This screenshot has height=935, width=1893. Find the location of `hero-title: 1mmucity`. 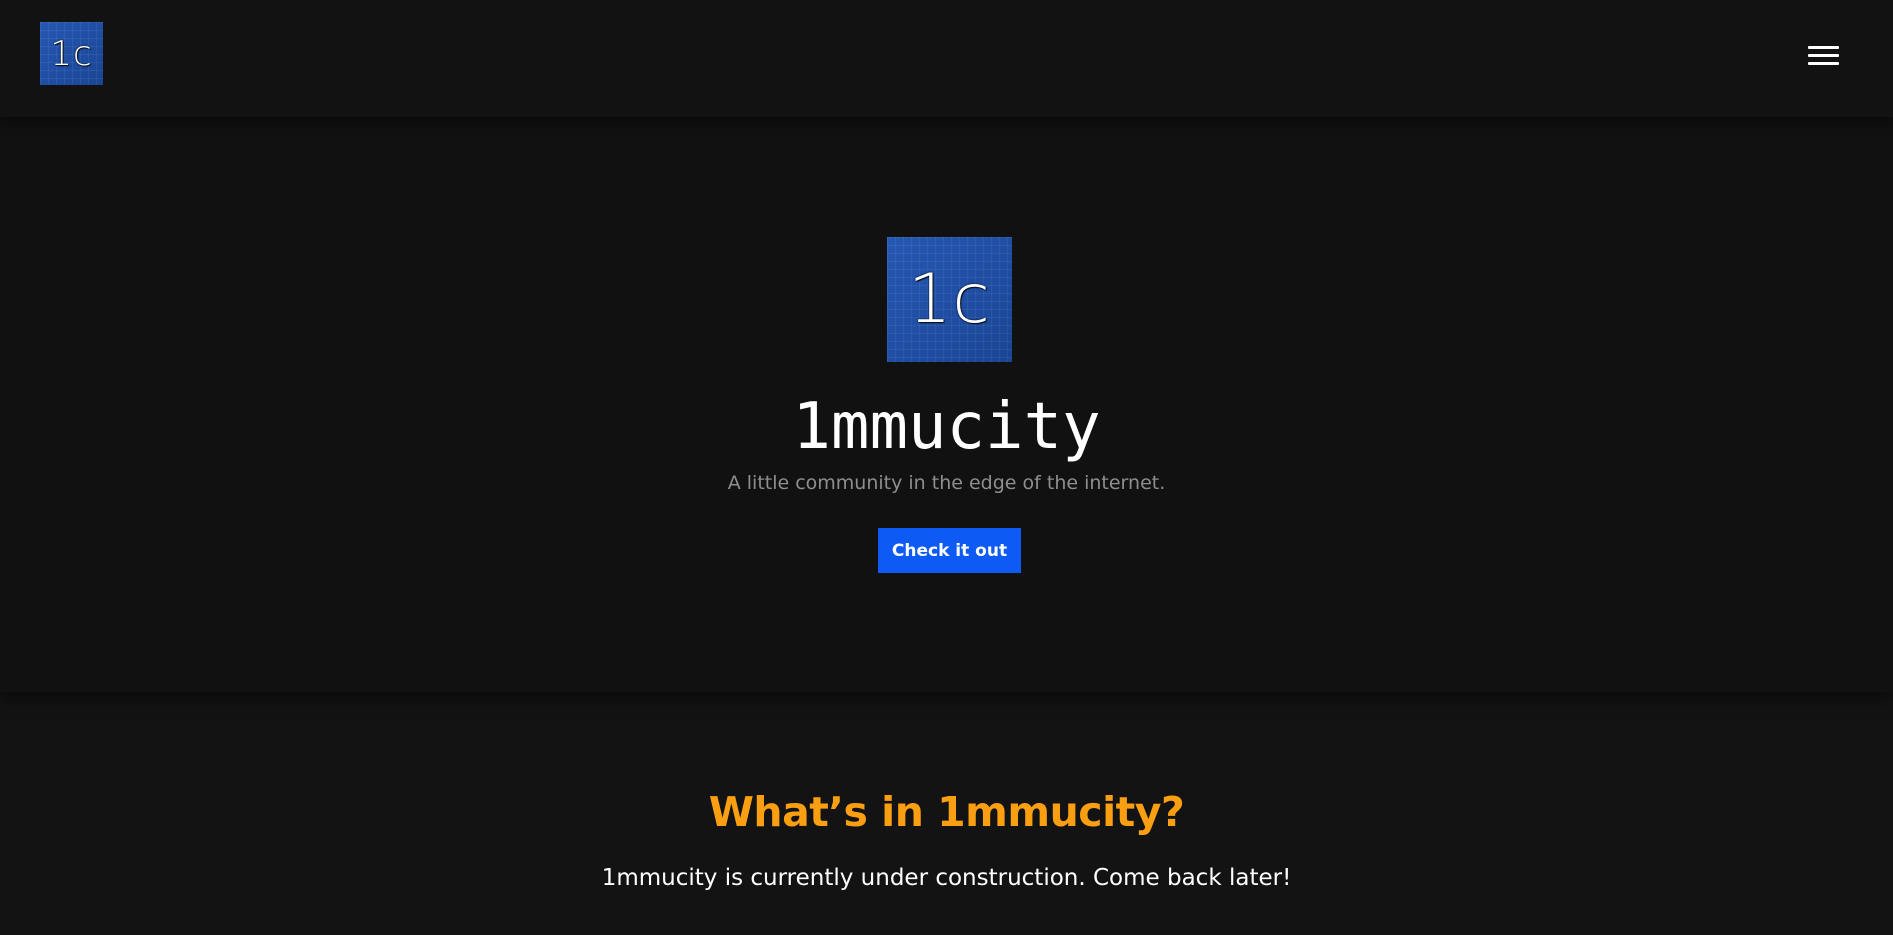

hero-title: 1mmucity is located at coordinates (946, 427).